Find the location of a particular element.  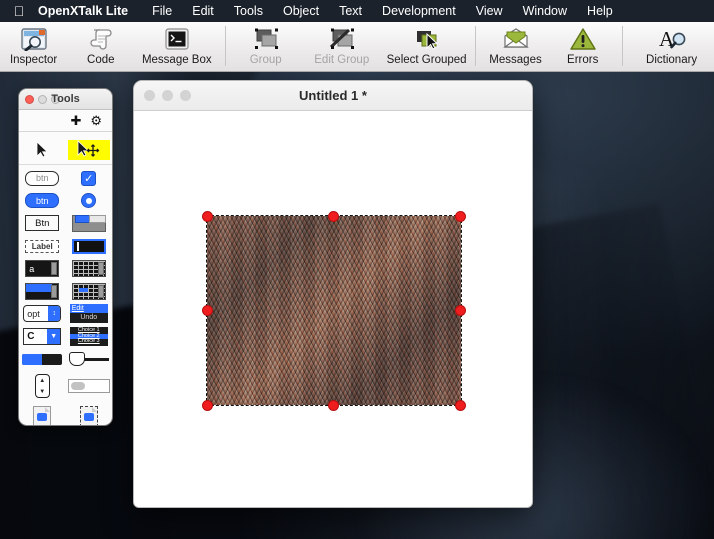

text-field-glyph is located at coordinates (88, 246).